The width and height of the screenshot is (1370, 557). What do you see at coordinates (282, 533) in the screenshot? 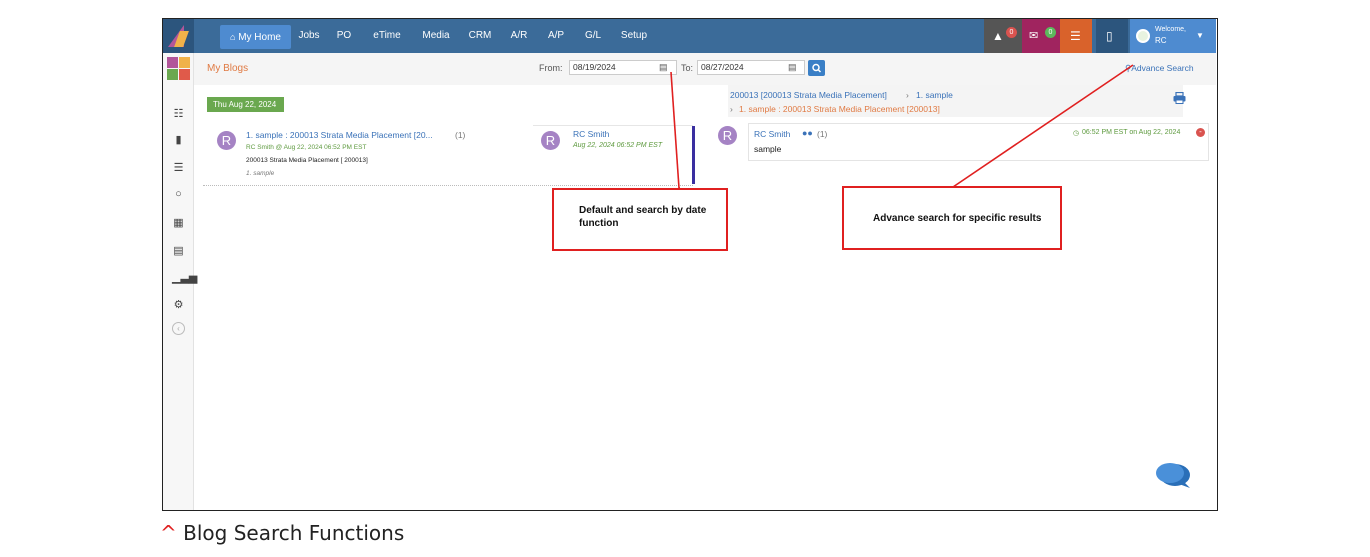
I see `figure-caption: ^ Blog Search Functions` at bounding box center [282, 533].